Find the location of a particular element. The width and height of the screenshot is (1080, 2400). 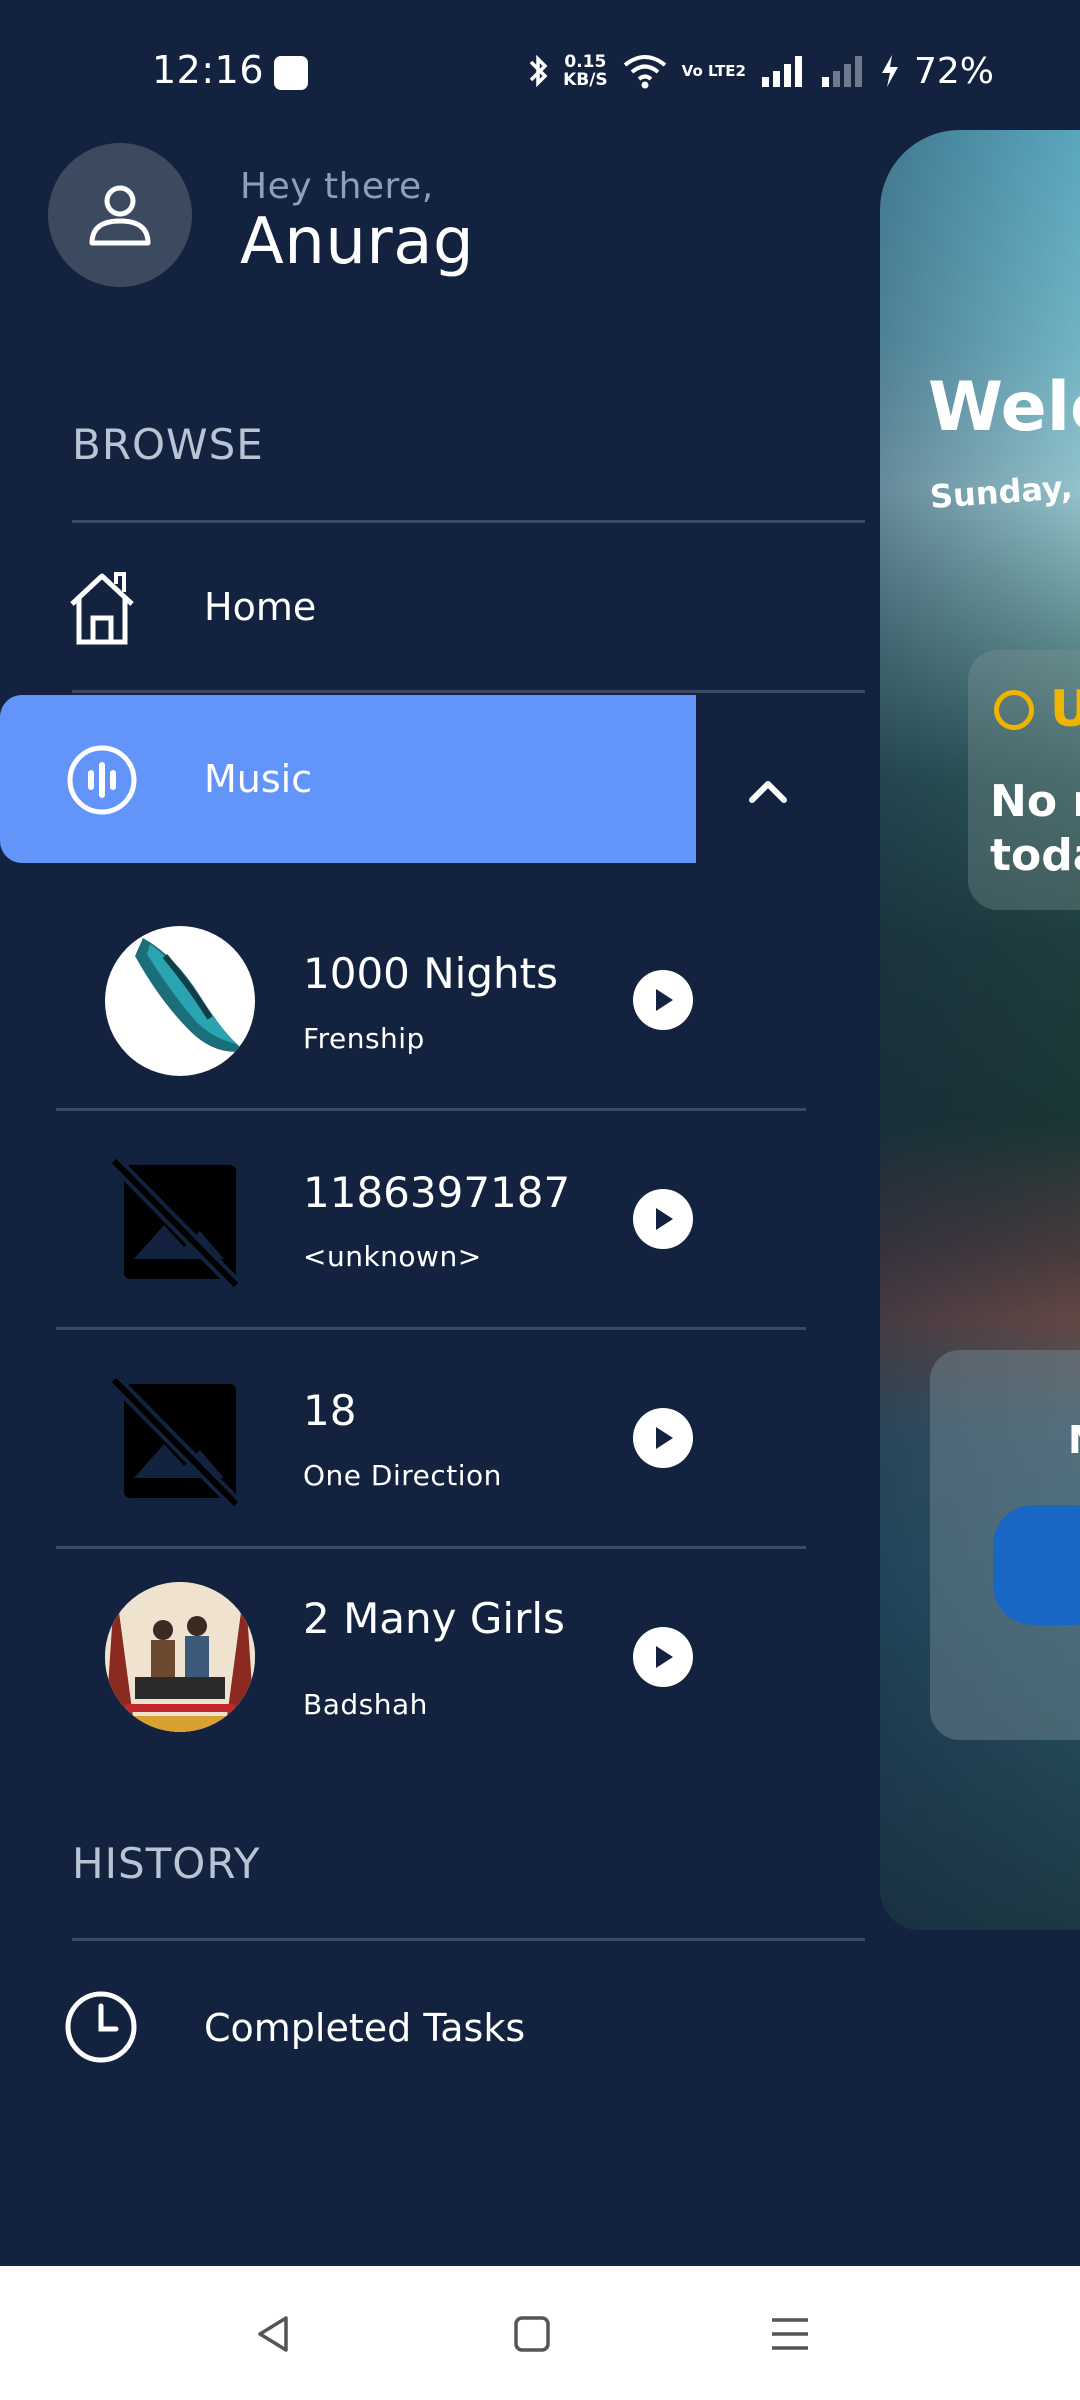

network-speed: 0.15 KB/S is located at coordinates (585, 71).